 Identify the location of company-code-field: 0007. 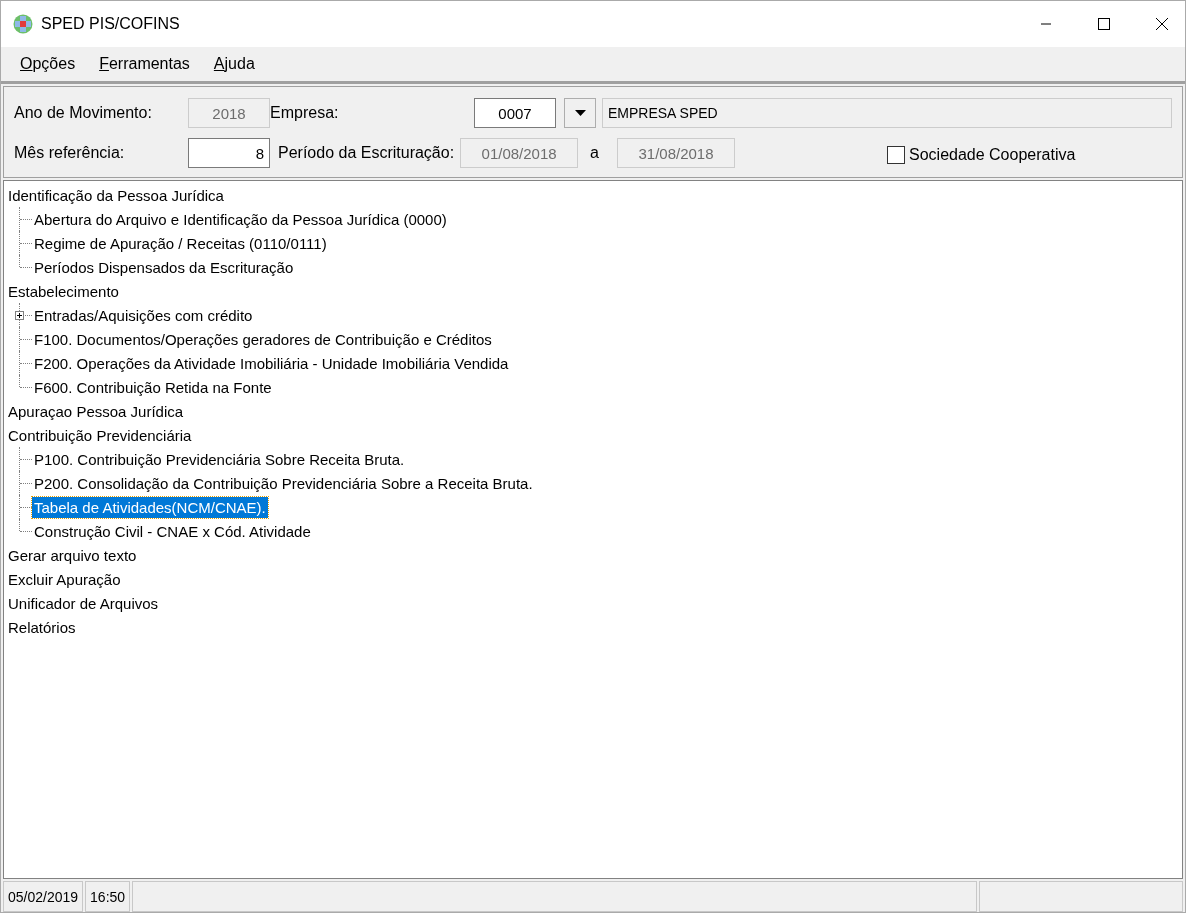
(515, 113).